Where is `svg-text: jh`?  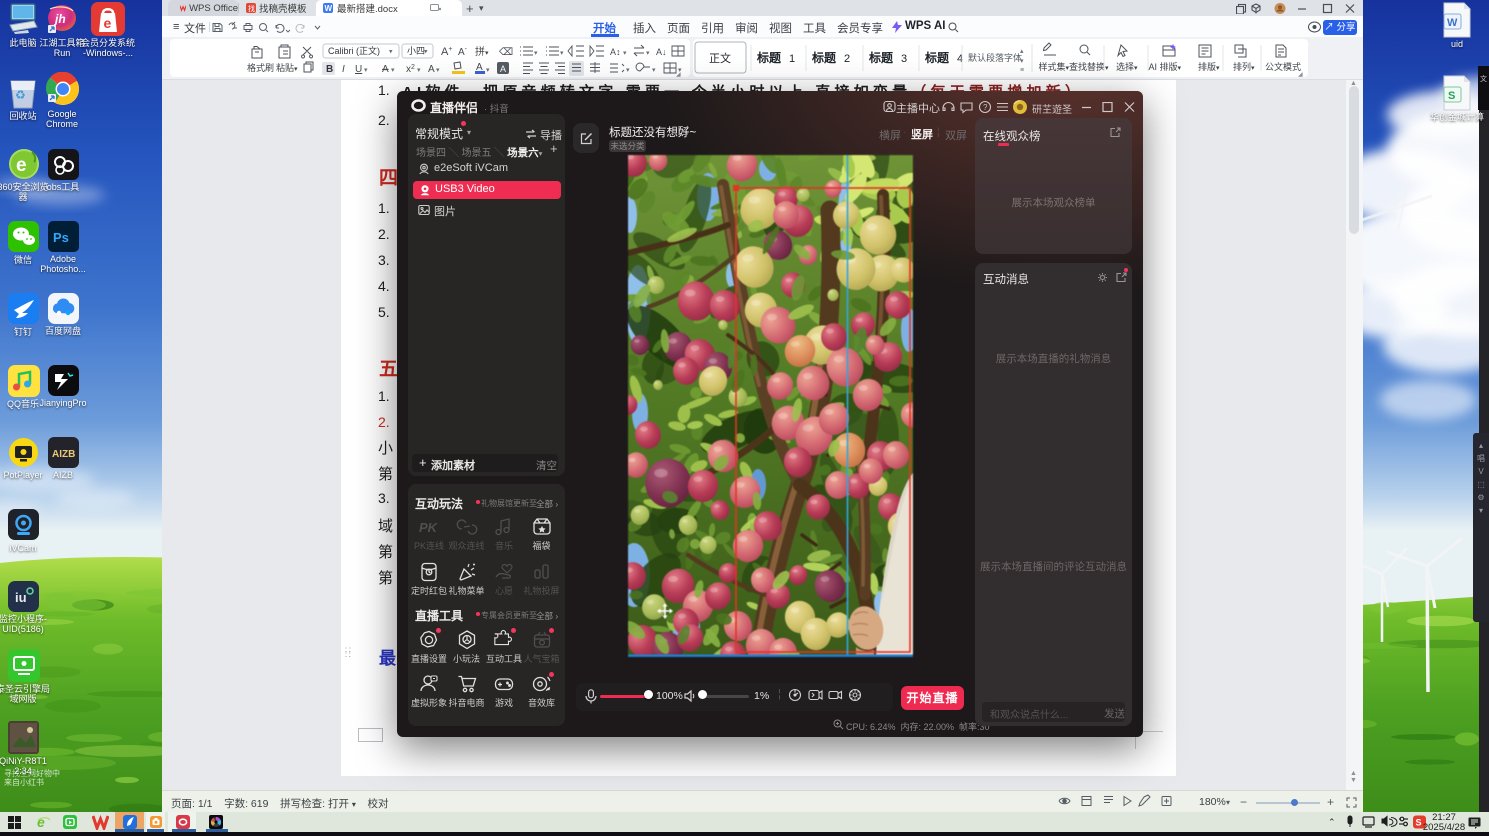 svg-text: jh is located at coordinates (59, 19).